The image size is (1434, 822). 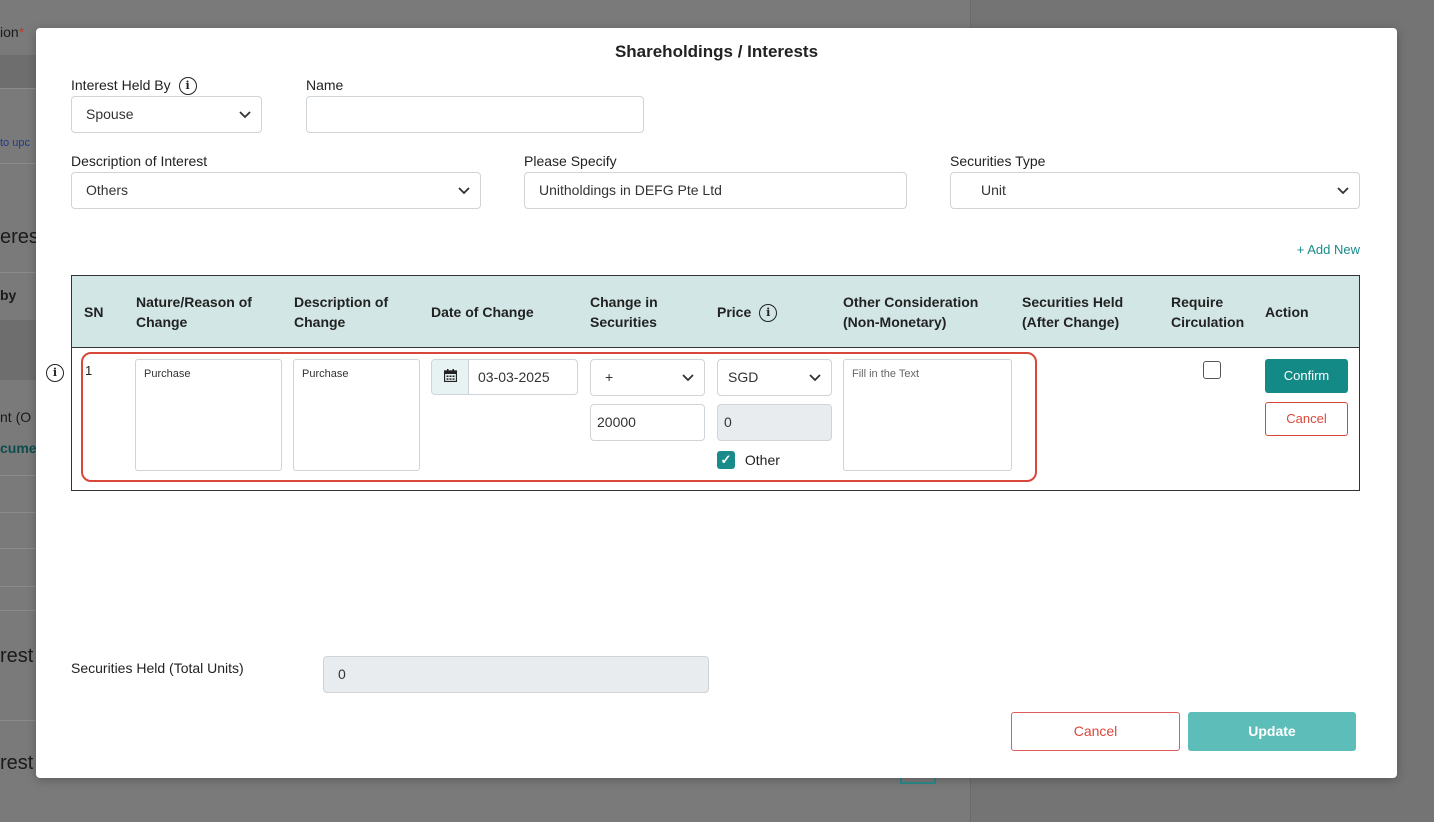 What do you see at coordinates (715, 190) in the screenshot?
I see `please-specify-input: Unitholdings in DEFG Pte Ltd` at bounding box center [715, 190].